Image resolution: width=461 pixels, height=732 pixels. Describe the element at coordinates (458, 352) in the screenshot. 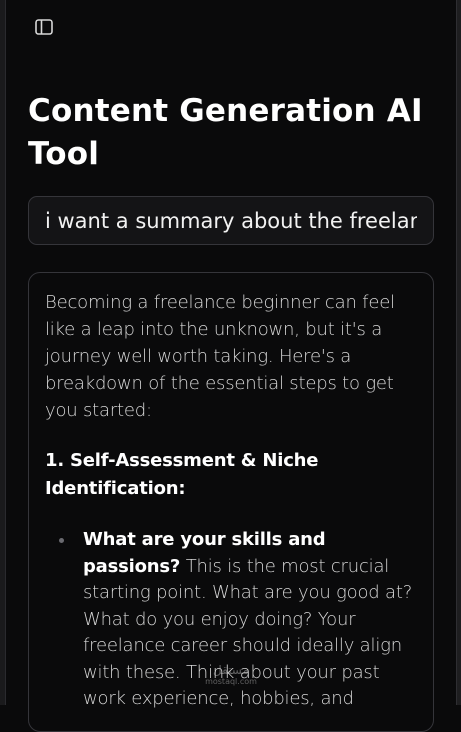

I see `right-scrollbar` at that location.